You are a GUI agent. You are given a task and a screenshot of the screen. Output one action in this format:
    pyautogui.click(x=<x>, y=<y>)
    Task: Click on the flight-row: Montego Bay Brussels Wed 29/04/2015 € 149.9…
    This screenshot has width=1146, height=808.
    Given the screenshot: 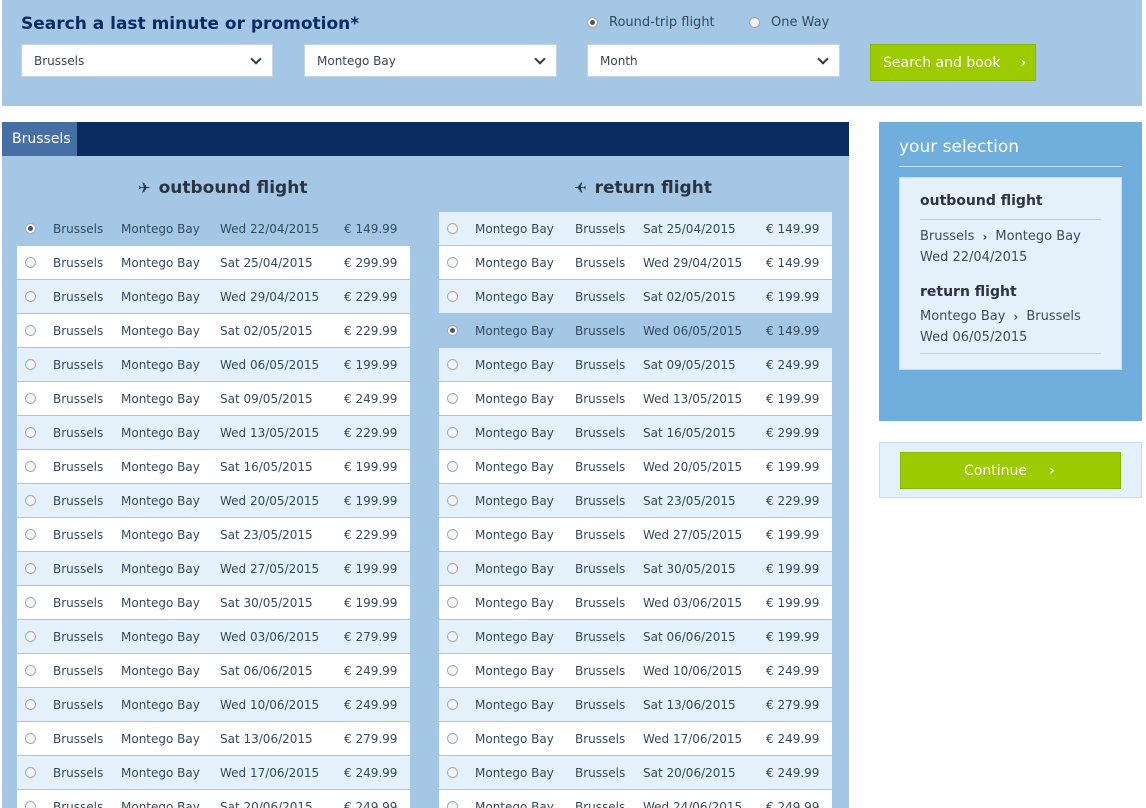 What is the action you would take?
    pyautogui.click(x=635, y=263)
    